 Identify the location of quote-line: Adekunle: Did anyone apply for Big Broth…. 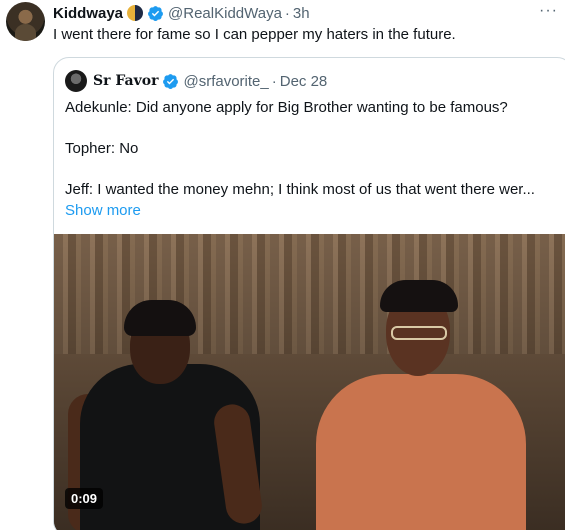
(286, 107).